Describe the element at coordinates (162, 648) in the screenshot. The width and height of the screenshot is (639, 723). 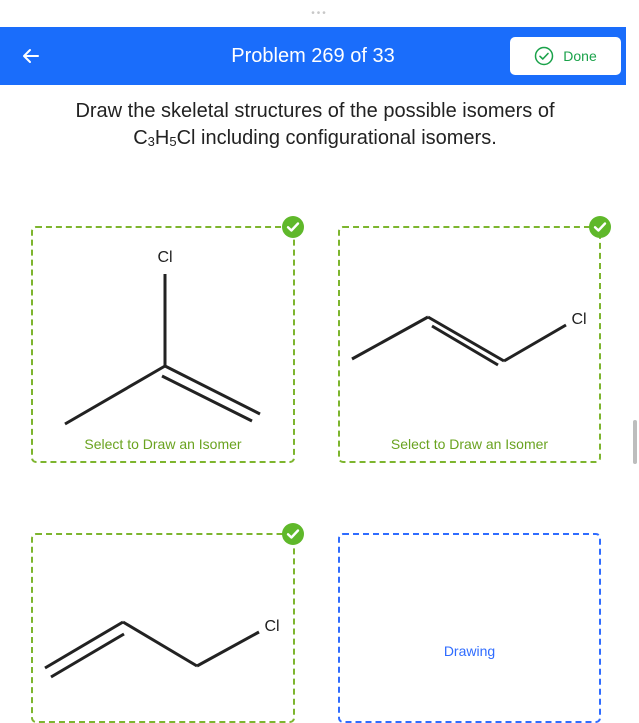
I see `molecule-3-chloropropene: Cl` at that location.